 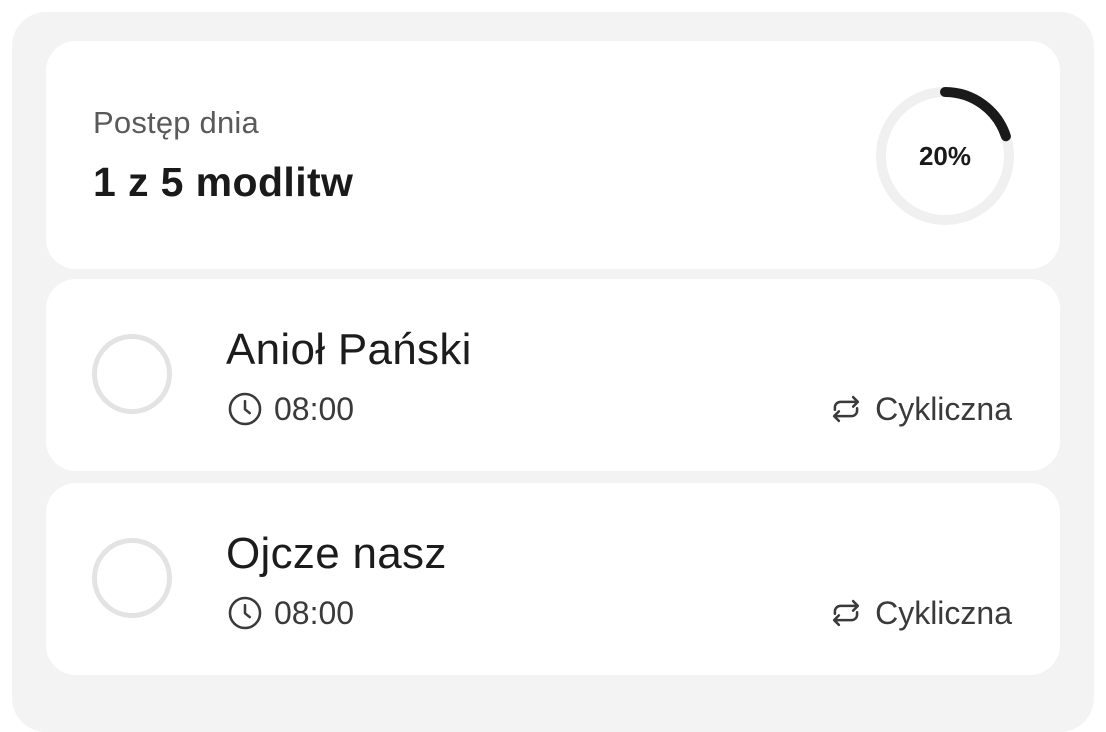 I want to click on prayer-title: Ojcze nasz, so click(x=336, y=553).